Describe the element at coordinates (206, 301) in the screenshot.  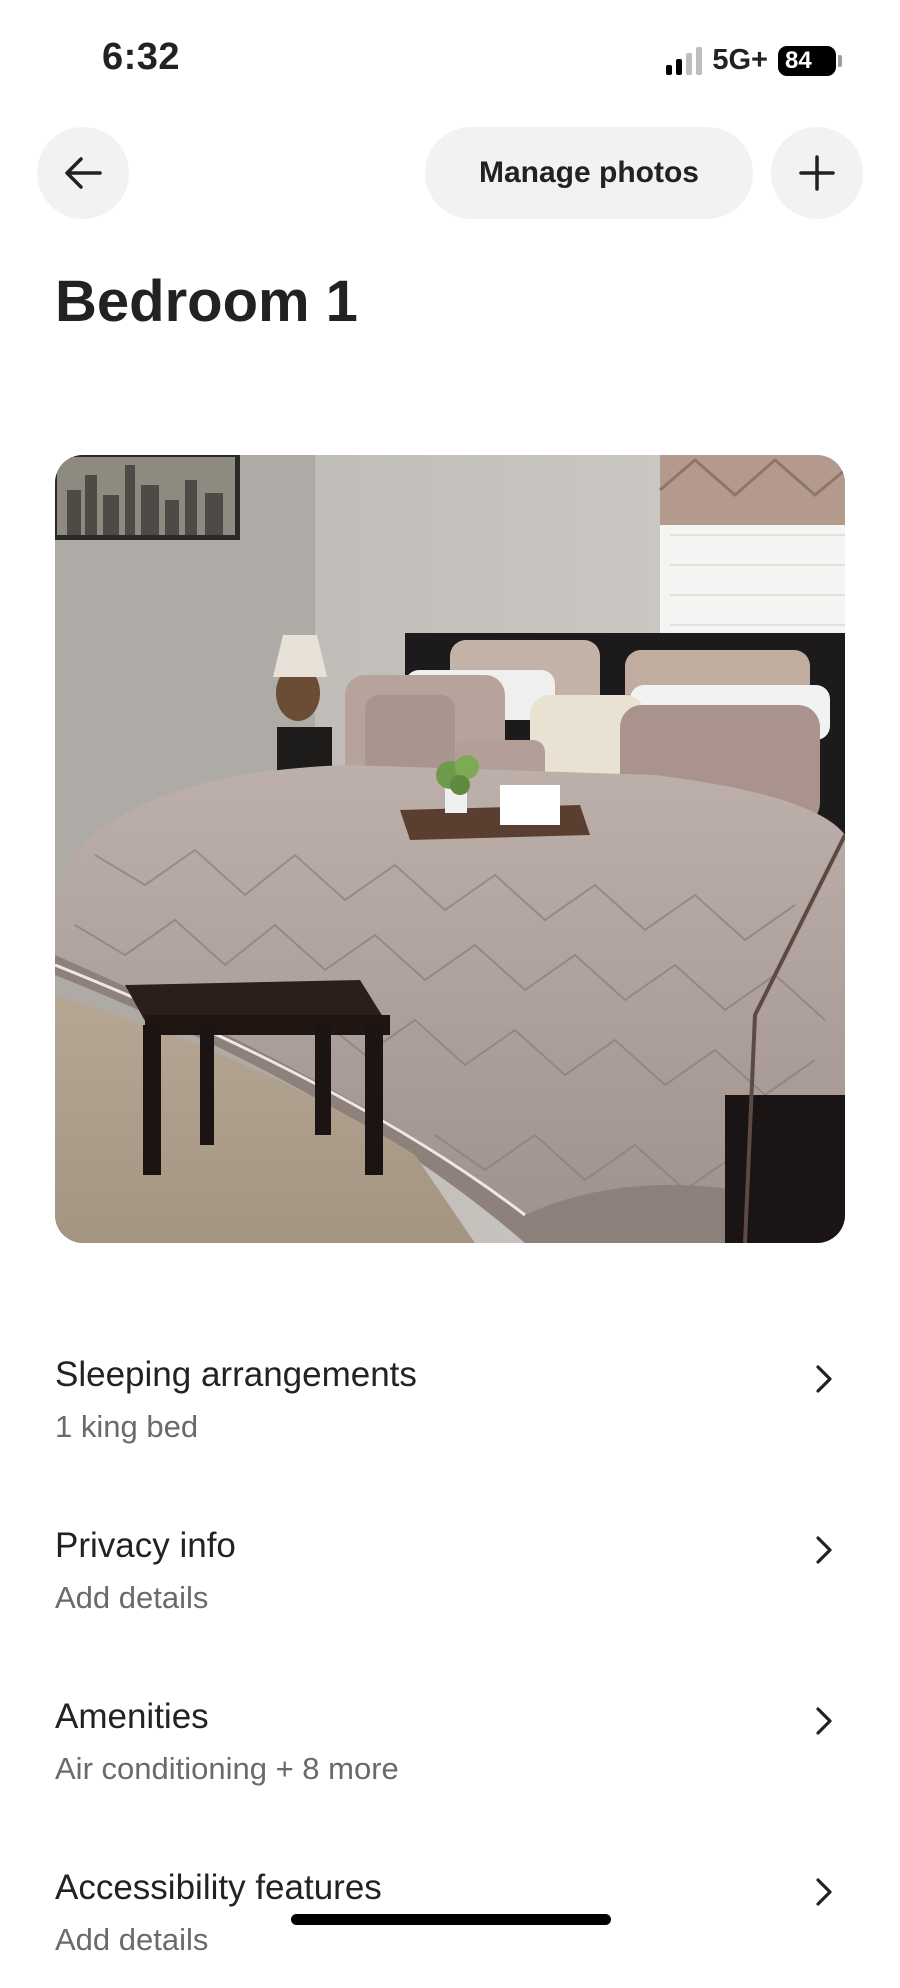
I see `page-title: Bedroom 1` at that location.